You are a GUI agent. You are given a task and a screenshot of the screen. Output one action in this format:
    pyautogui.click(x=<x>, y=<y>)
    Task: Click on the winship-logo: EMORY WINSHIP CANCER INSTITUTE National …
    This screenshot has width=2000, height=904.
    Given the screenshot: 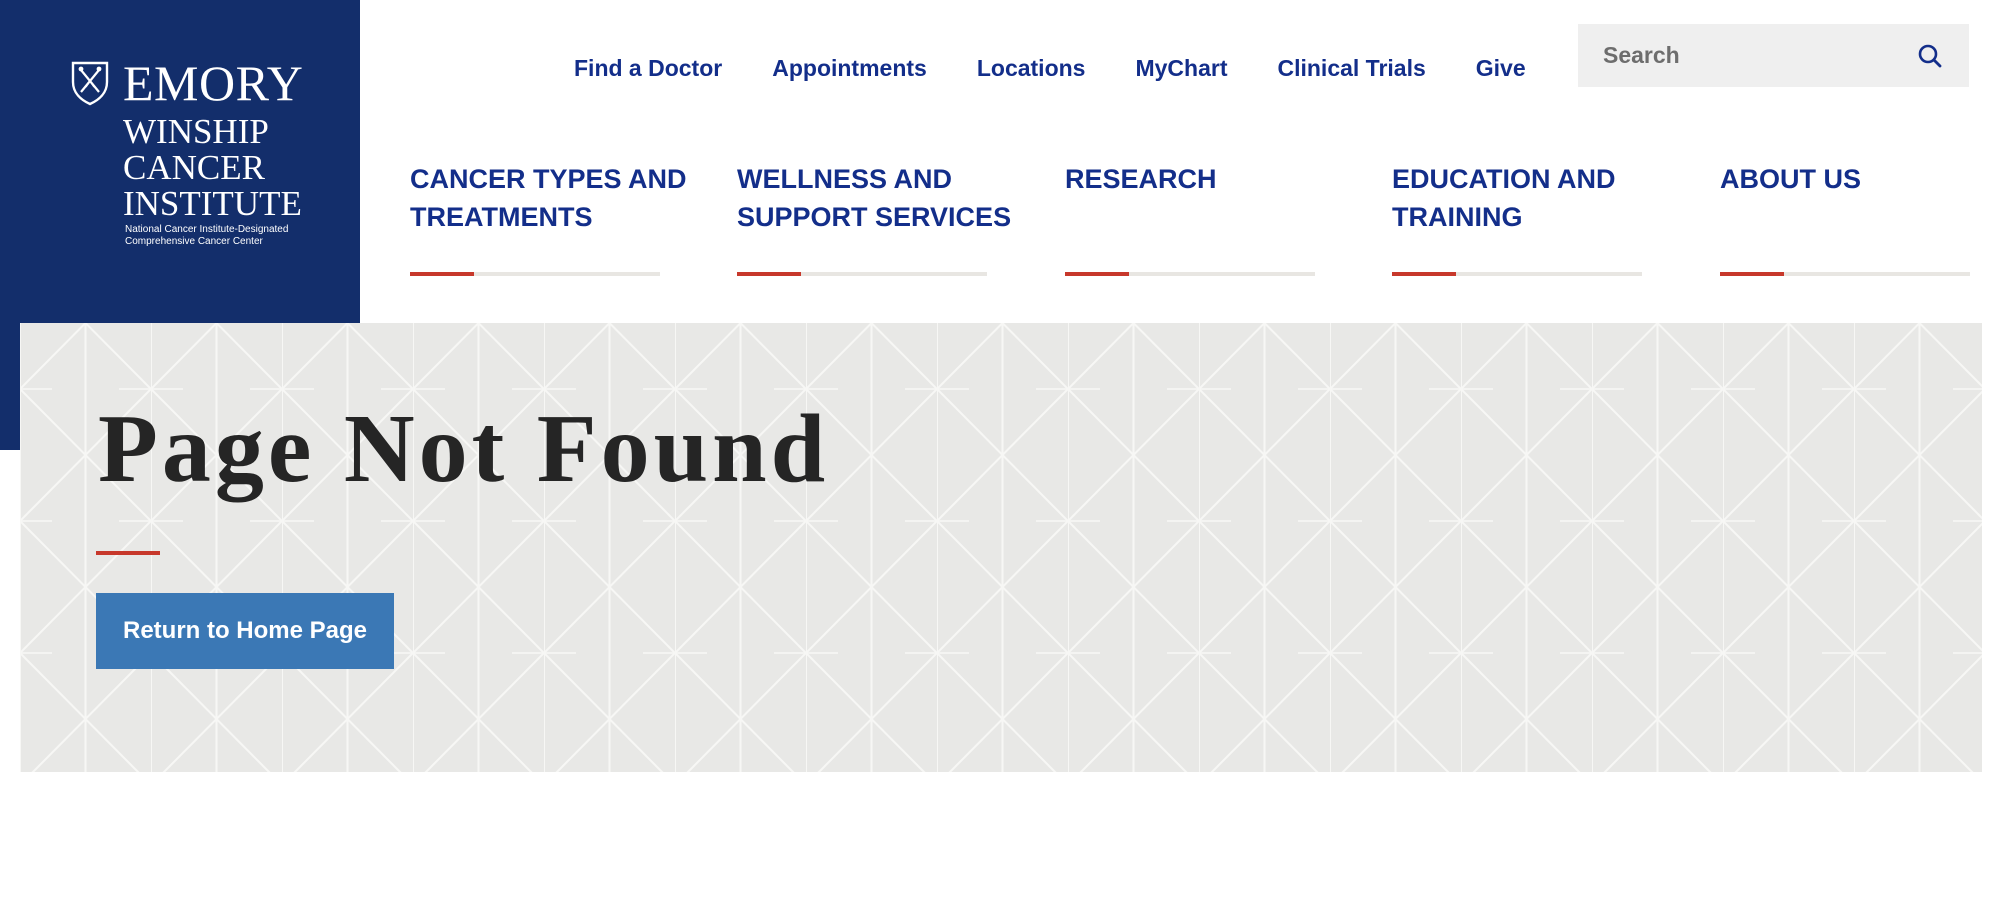 What is the action you would take?
    pyautogui.click(x=195, y=158)
    